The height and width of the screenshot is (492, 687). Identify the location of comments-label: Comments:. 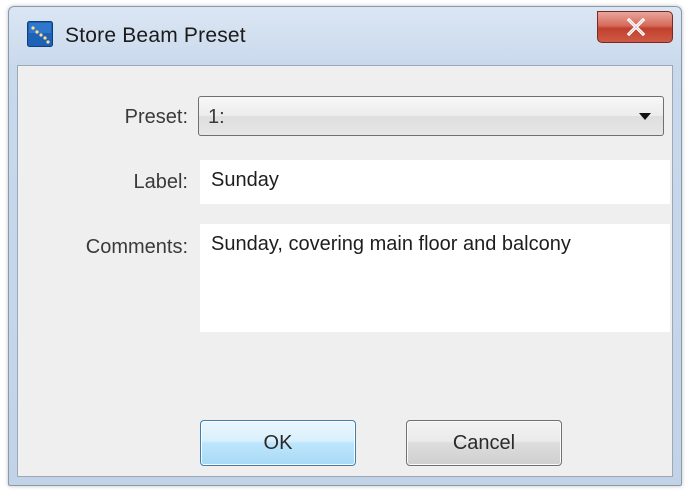
(136, 247).